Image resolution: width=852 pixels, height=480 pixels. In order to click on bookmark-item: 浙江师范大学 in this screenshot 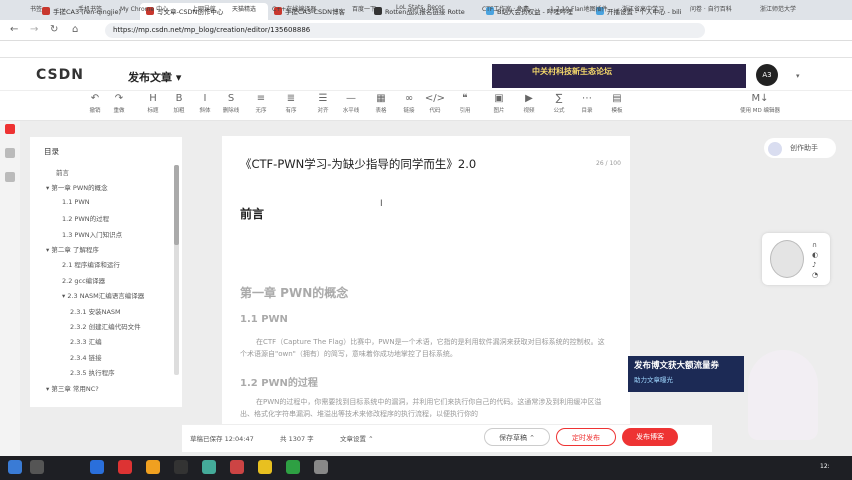, I will do `click(778, 8)`.